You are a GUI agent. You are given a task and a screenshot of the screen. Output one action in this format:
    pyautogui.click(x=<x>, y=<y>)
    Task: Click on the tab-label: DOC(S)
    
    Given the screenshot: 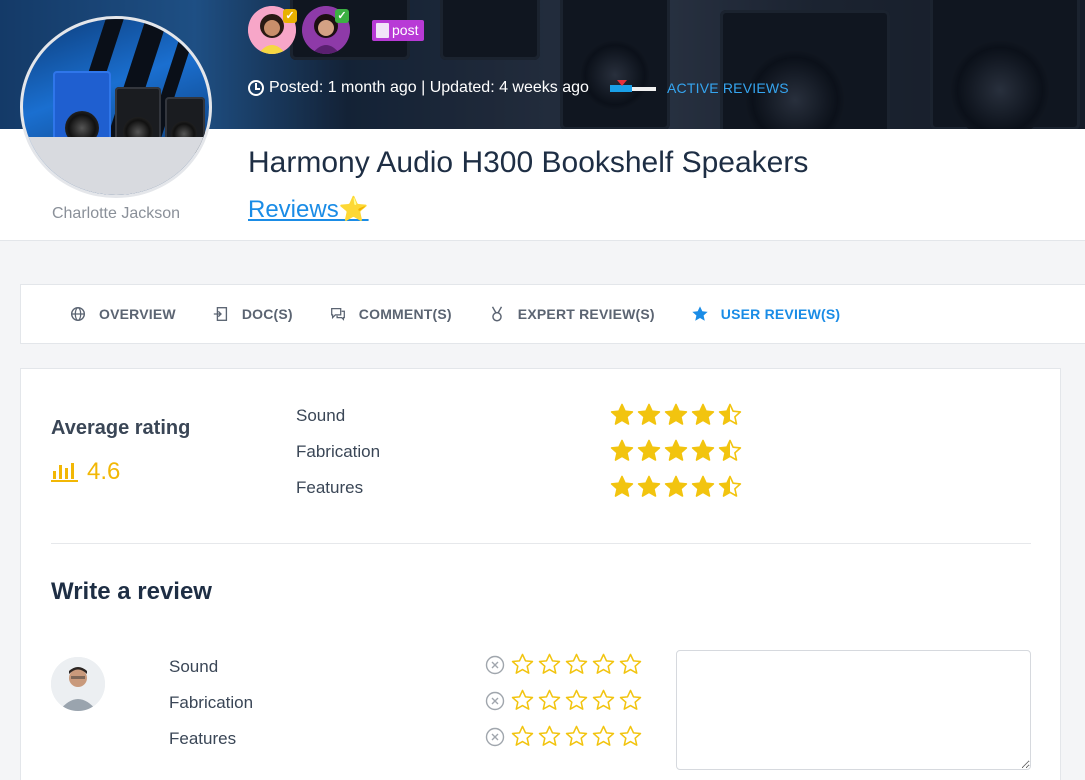 What is the action you would take?
    pyautogui.click(x=267, y=314)
    